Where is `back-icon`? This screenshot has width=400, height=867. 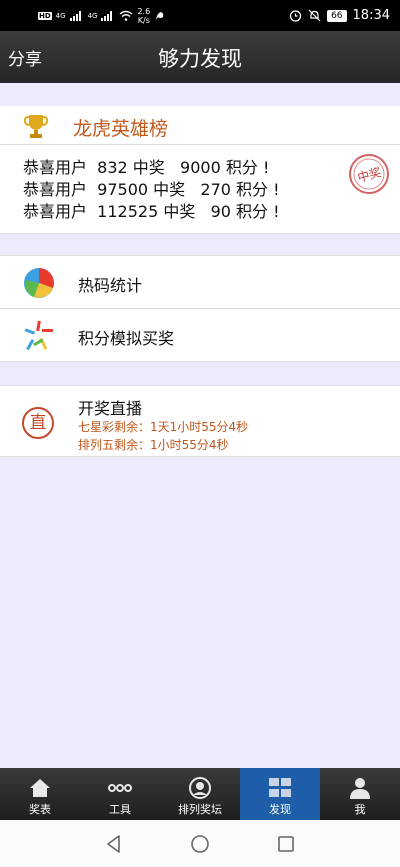 back-icon is located at coordinates (114, 844).